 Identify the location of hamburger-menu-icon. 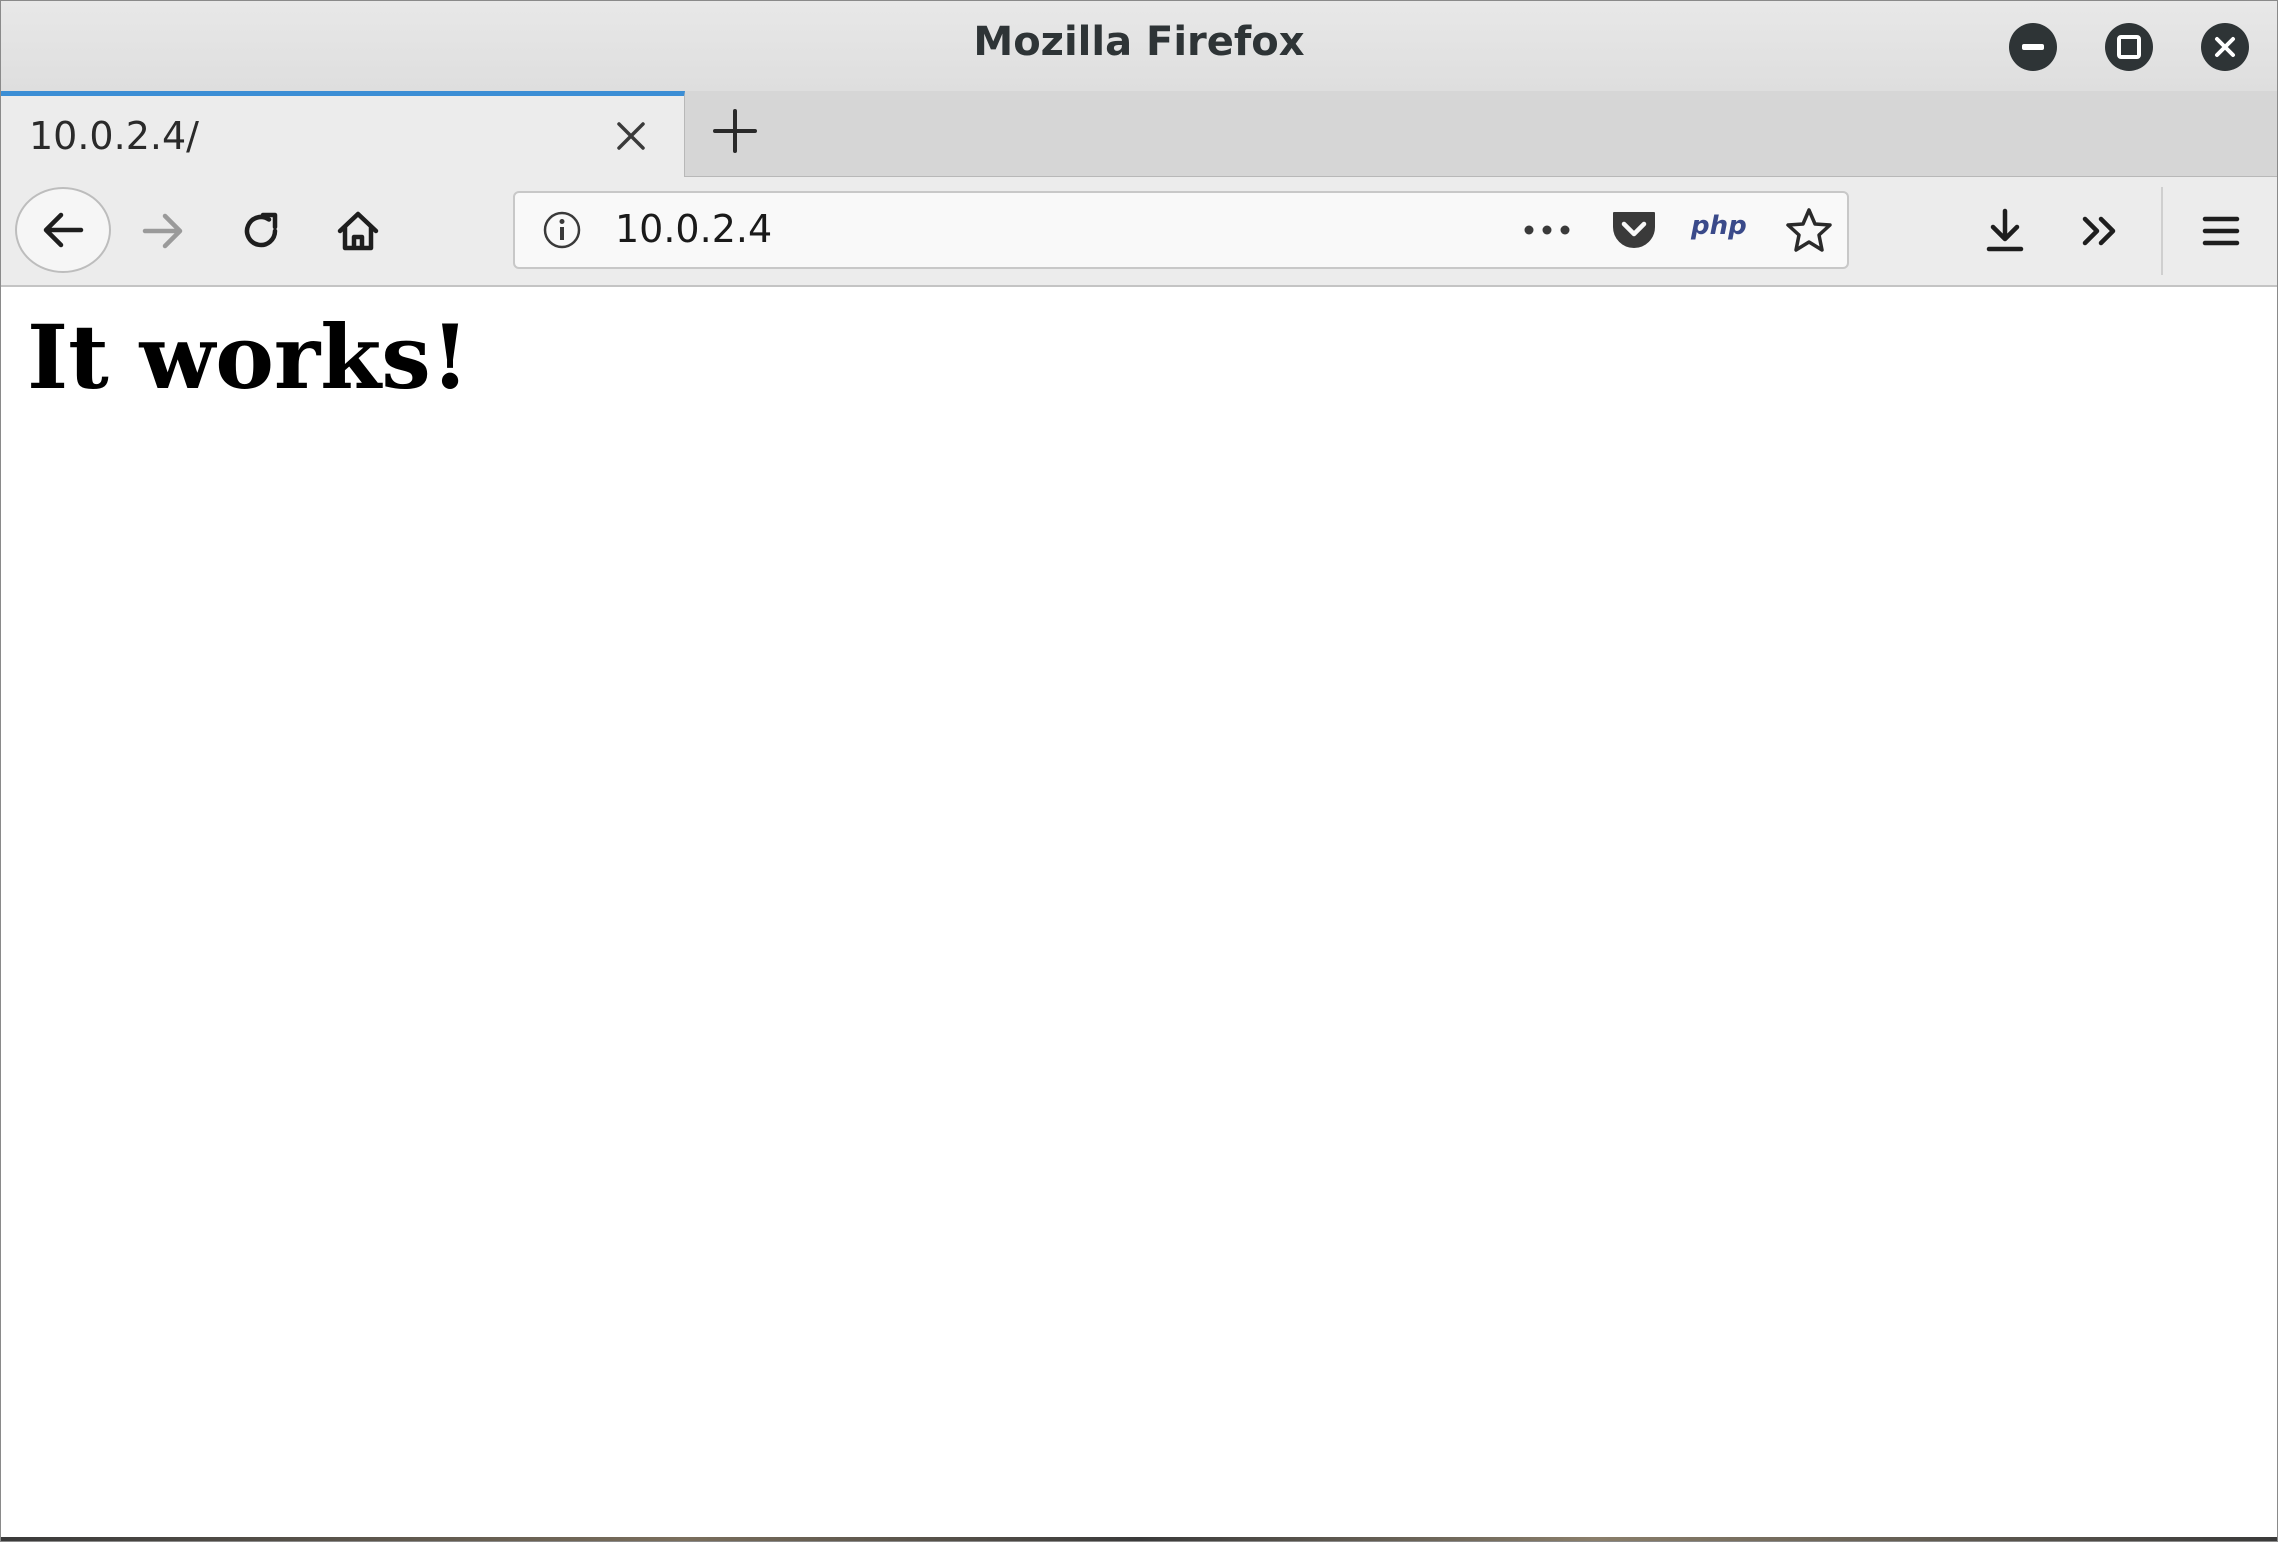
(2221, 231).